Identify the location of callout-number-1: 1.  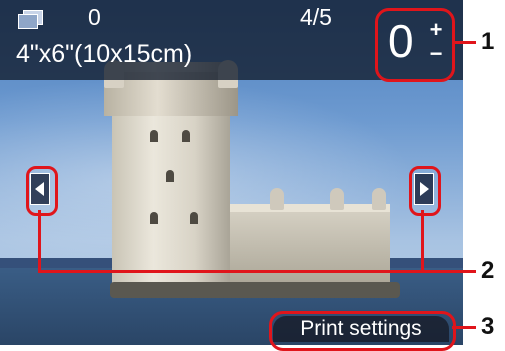
(488, 41).